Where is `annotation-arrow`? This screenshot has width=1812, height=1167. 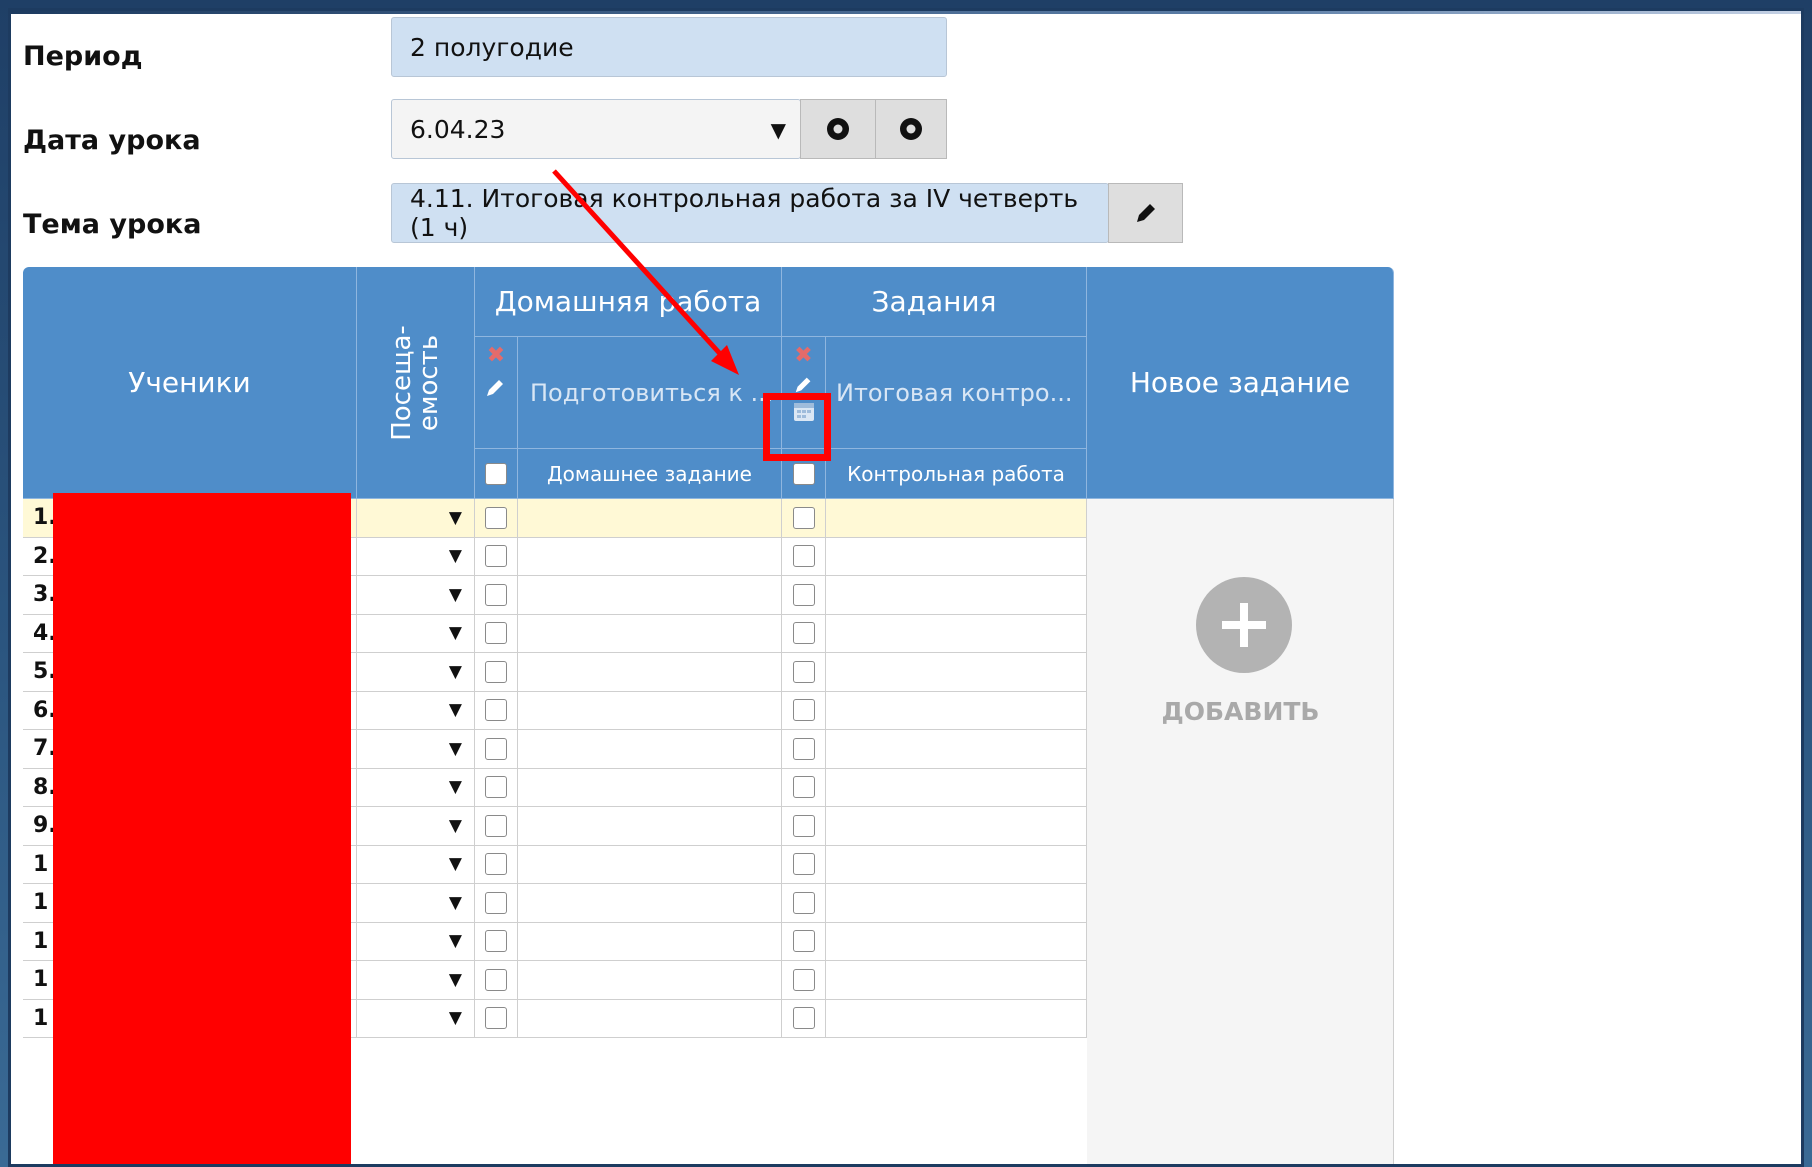 annotation-arrow is located at coordinates (645, 272).